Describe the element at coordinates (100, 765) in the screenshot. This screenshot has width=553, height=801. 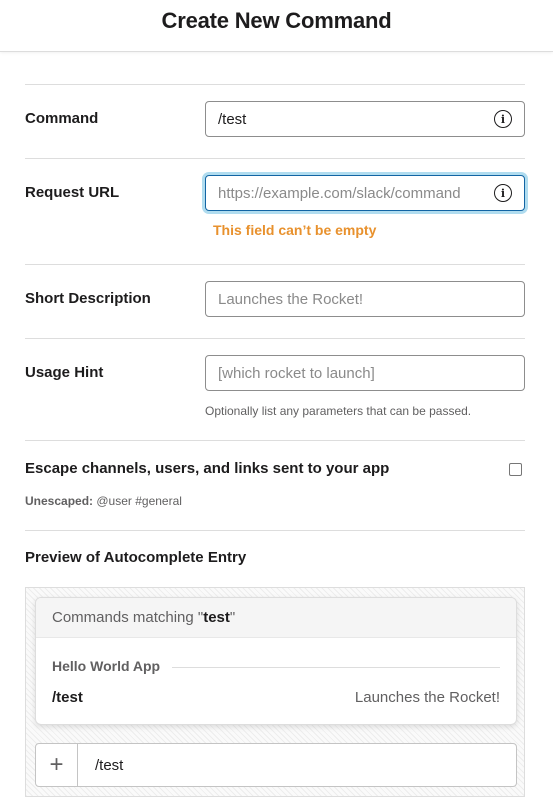
I see `composer-text: /test` at that location.